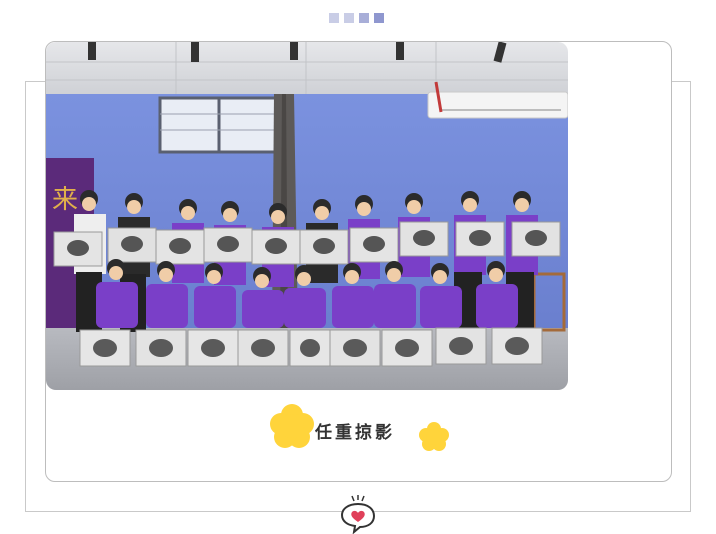 The height and width of the screenshot is (534, 716). Describe the element at coordinates (65, 200) in the screenshot. I see `banner-glyph: 来` at that location.